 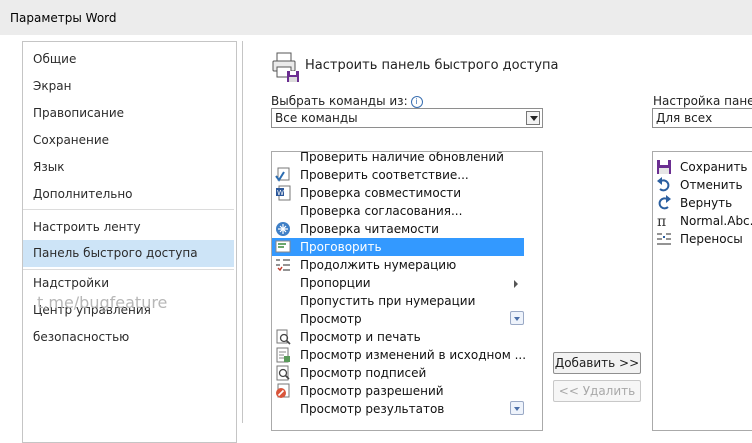 What do you see at coordinates (128, 209) in the screenshot?
I see `sidebar-divider` at bounding box center [128, 209].